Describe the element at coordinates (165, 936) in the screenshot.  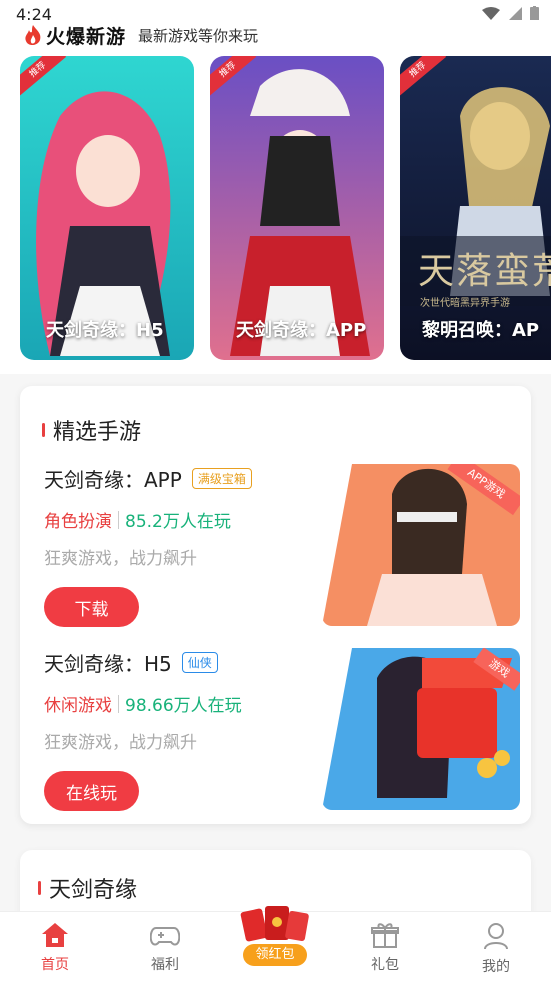
I see `gamepad-icon` at that location.